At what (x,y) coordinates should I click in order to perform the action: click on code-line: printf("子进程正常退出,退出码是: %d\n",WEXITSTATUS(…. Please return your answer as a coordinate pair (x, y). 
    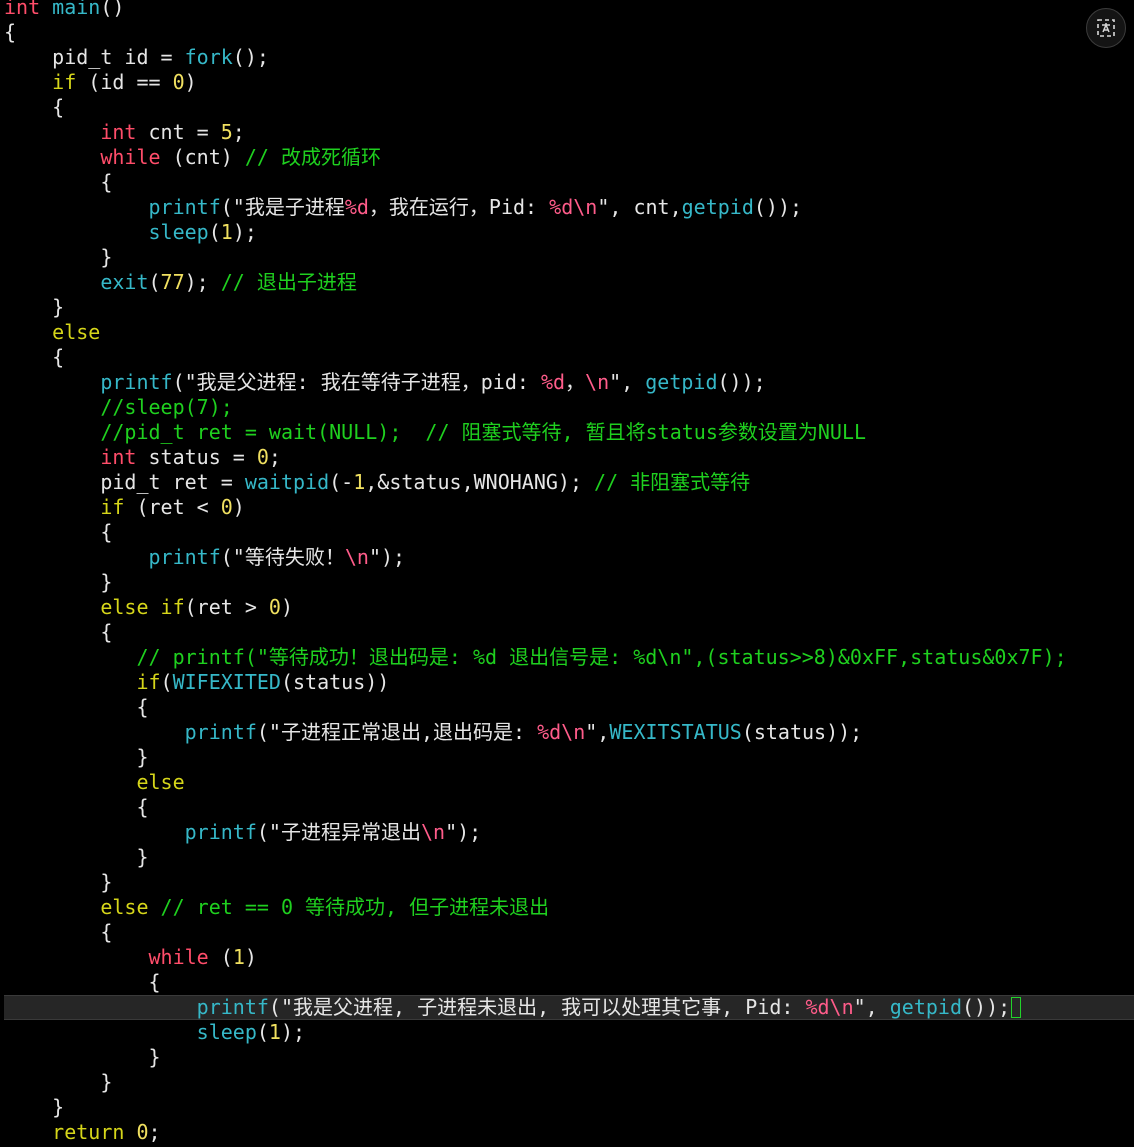
    Looking at the image, I should click on (433, 732).